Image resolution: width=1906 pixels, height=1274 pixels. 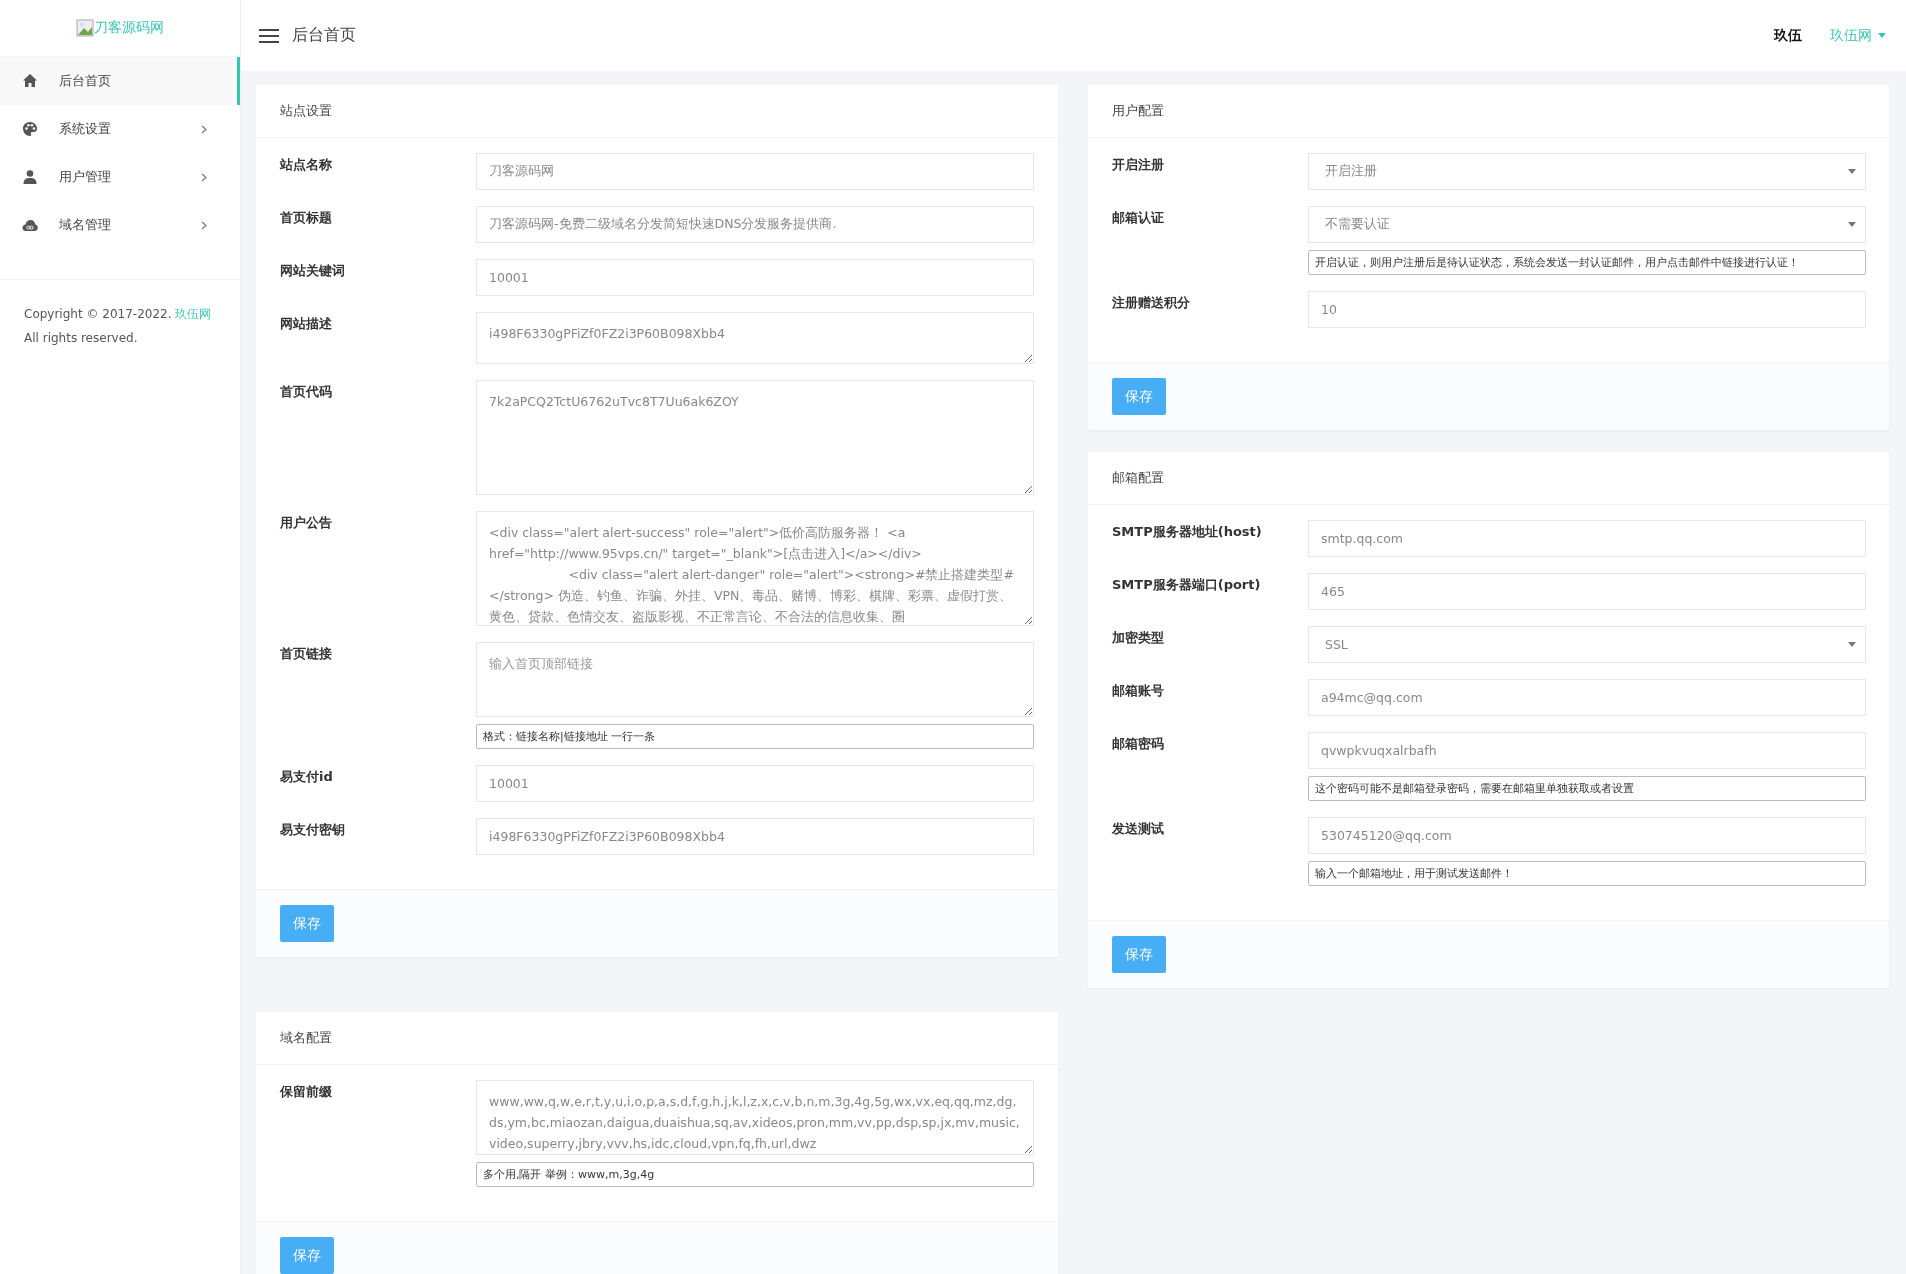 What do you see at coordinates (1587, 224) in the screenshot?
I see `select-dropdown: 不需要认证` at bounding box center [1587, 224].